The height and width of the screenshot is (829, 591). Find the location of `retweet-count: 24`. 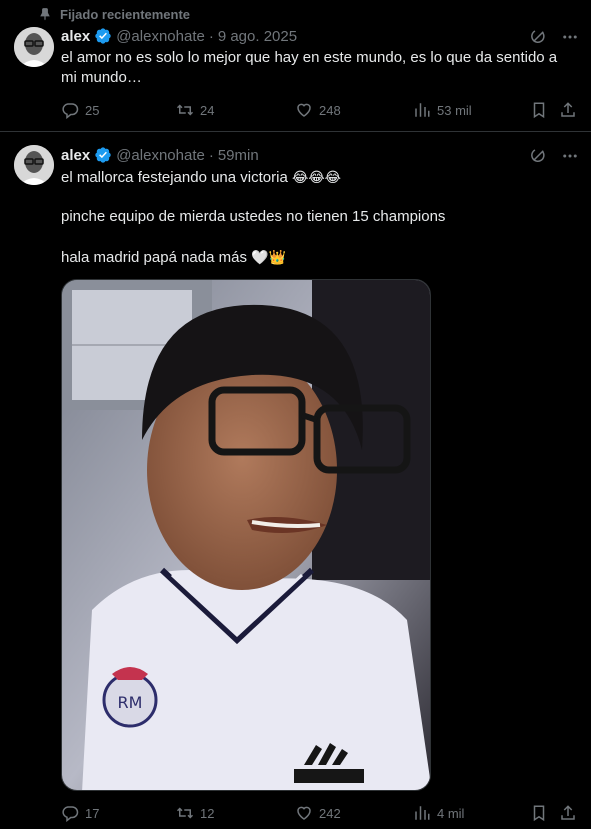

retweet-count: 24 is located at coordinates (207, 110).